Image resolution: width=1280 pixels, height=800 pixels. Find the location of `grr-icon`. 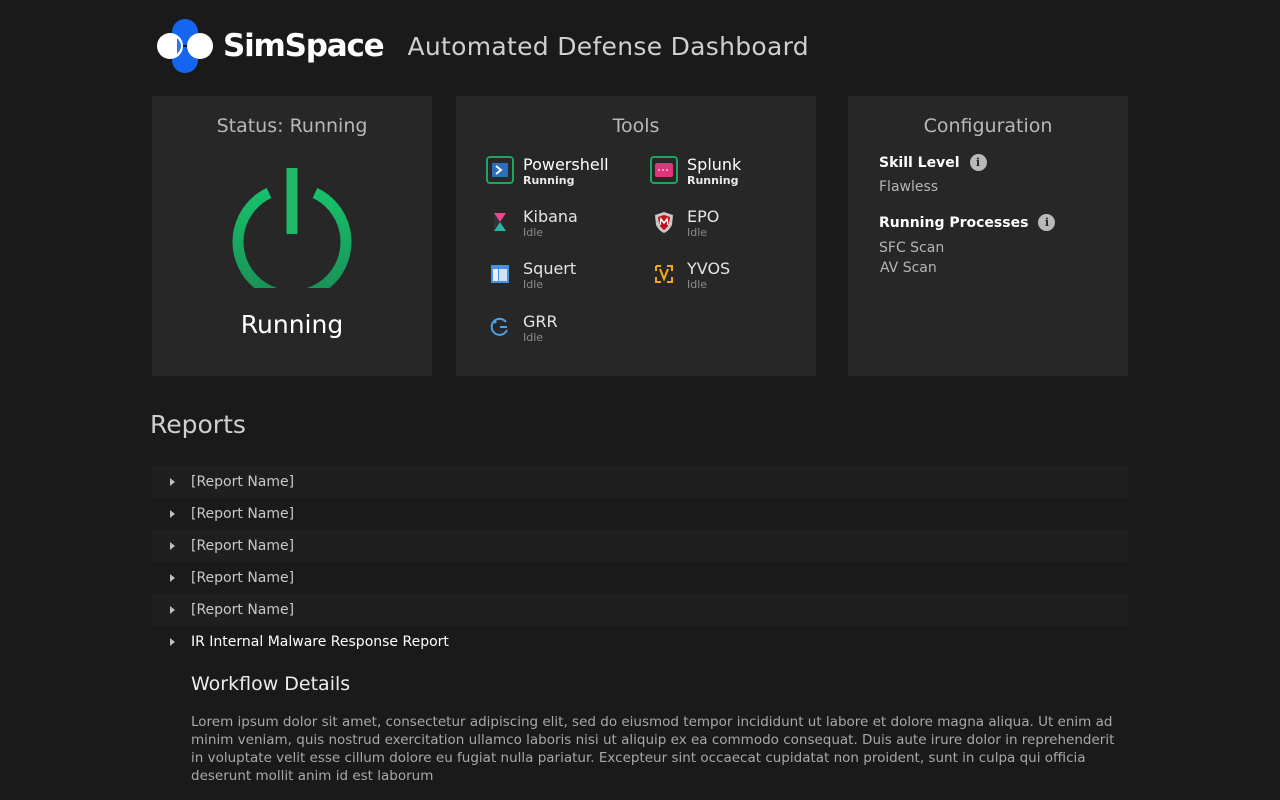

grr-icon is located at coordinates (500, 327).